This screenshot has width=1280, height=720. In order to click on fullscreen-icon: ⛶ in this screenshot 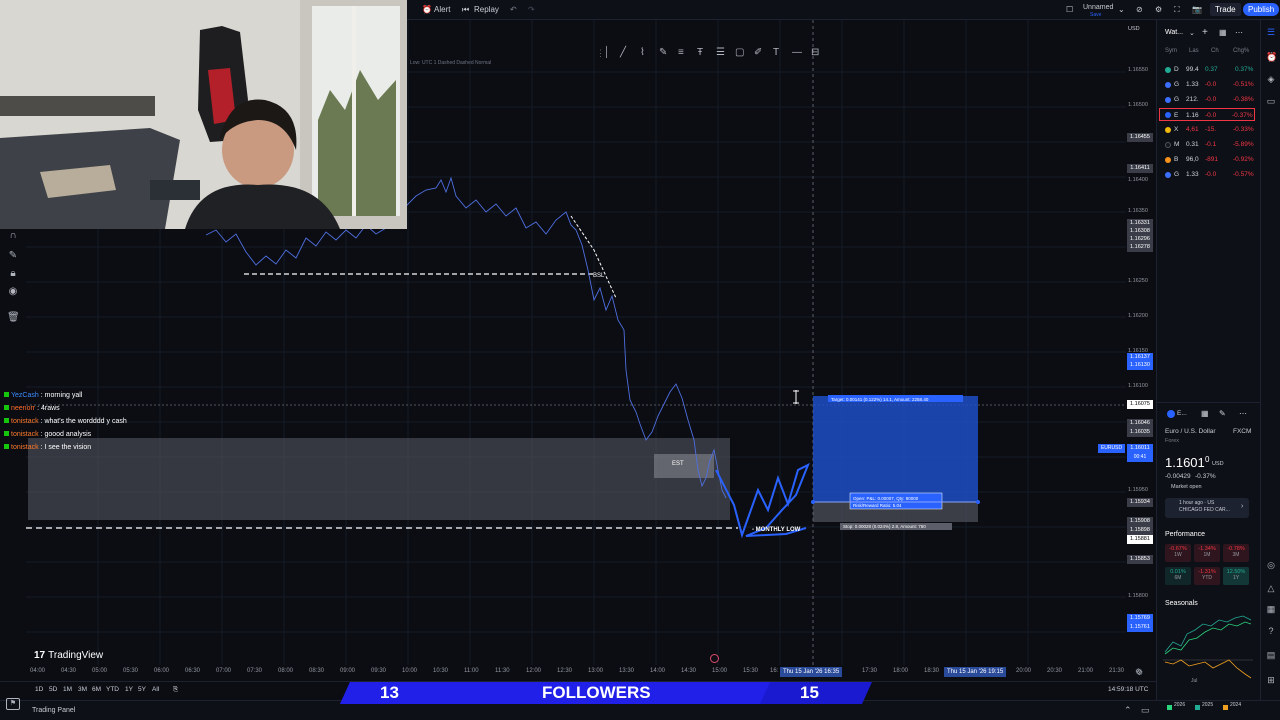, I will do `click(1177, 10)`.